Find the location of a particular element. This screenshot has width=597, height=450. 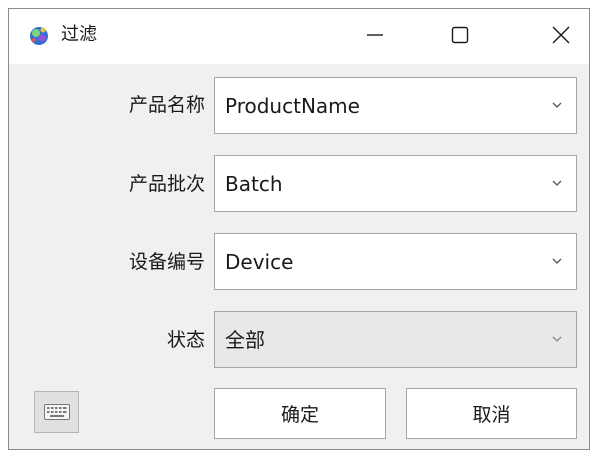

status-select: 全部 is located at coordinates (395, 339).